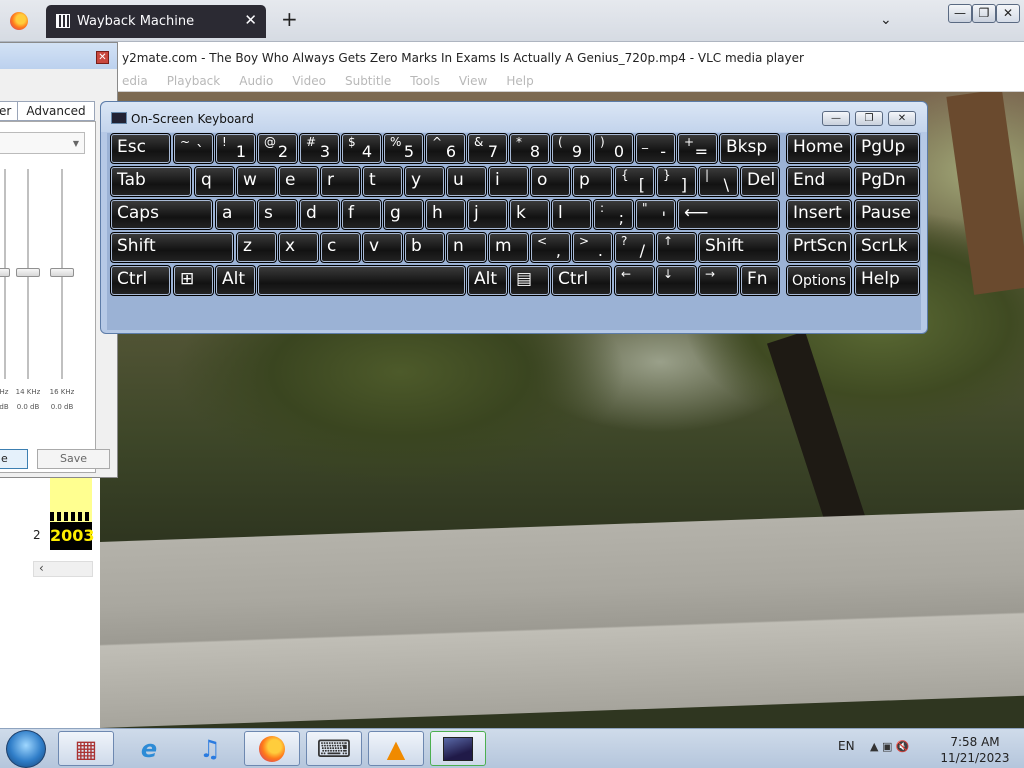 The image size is (1024, 768). I want to click on key-ctrl: Ctrl, so click(581, 280).